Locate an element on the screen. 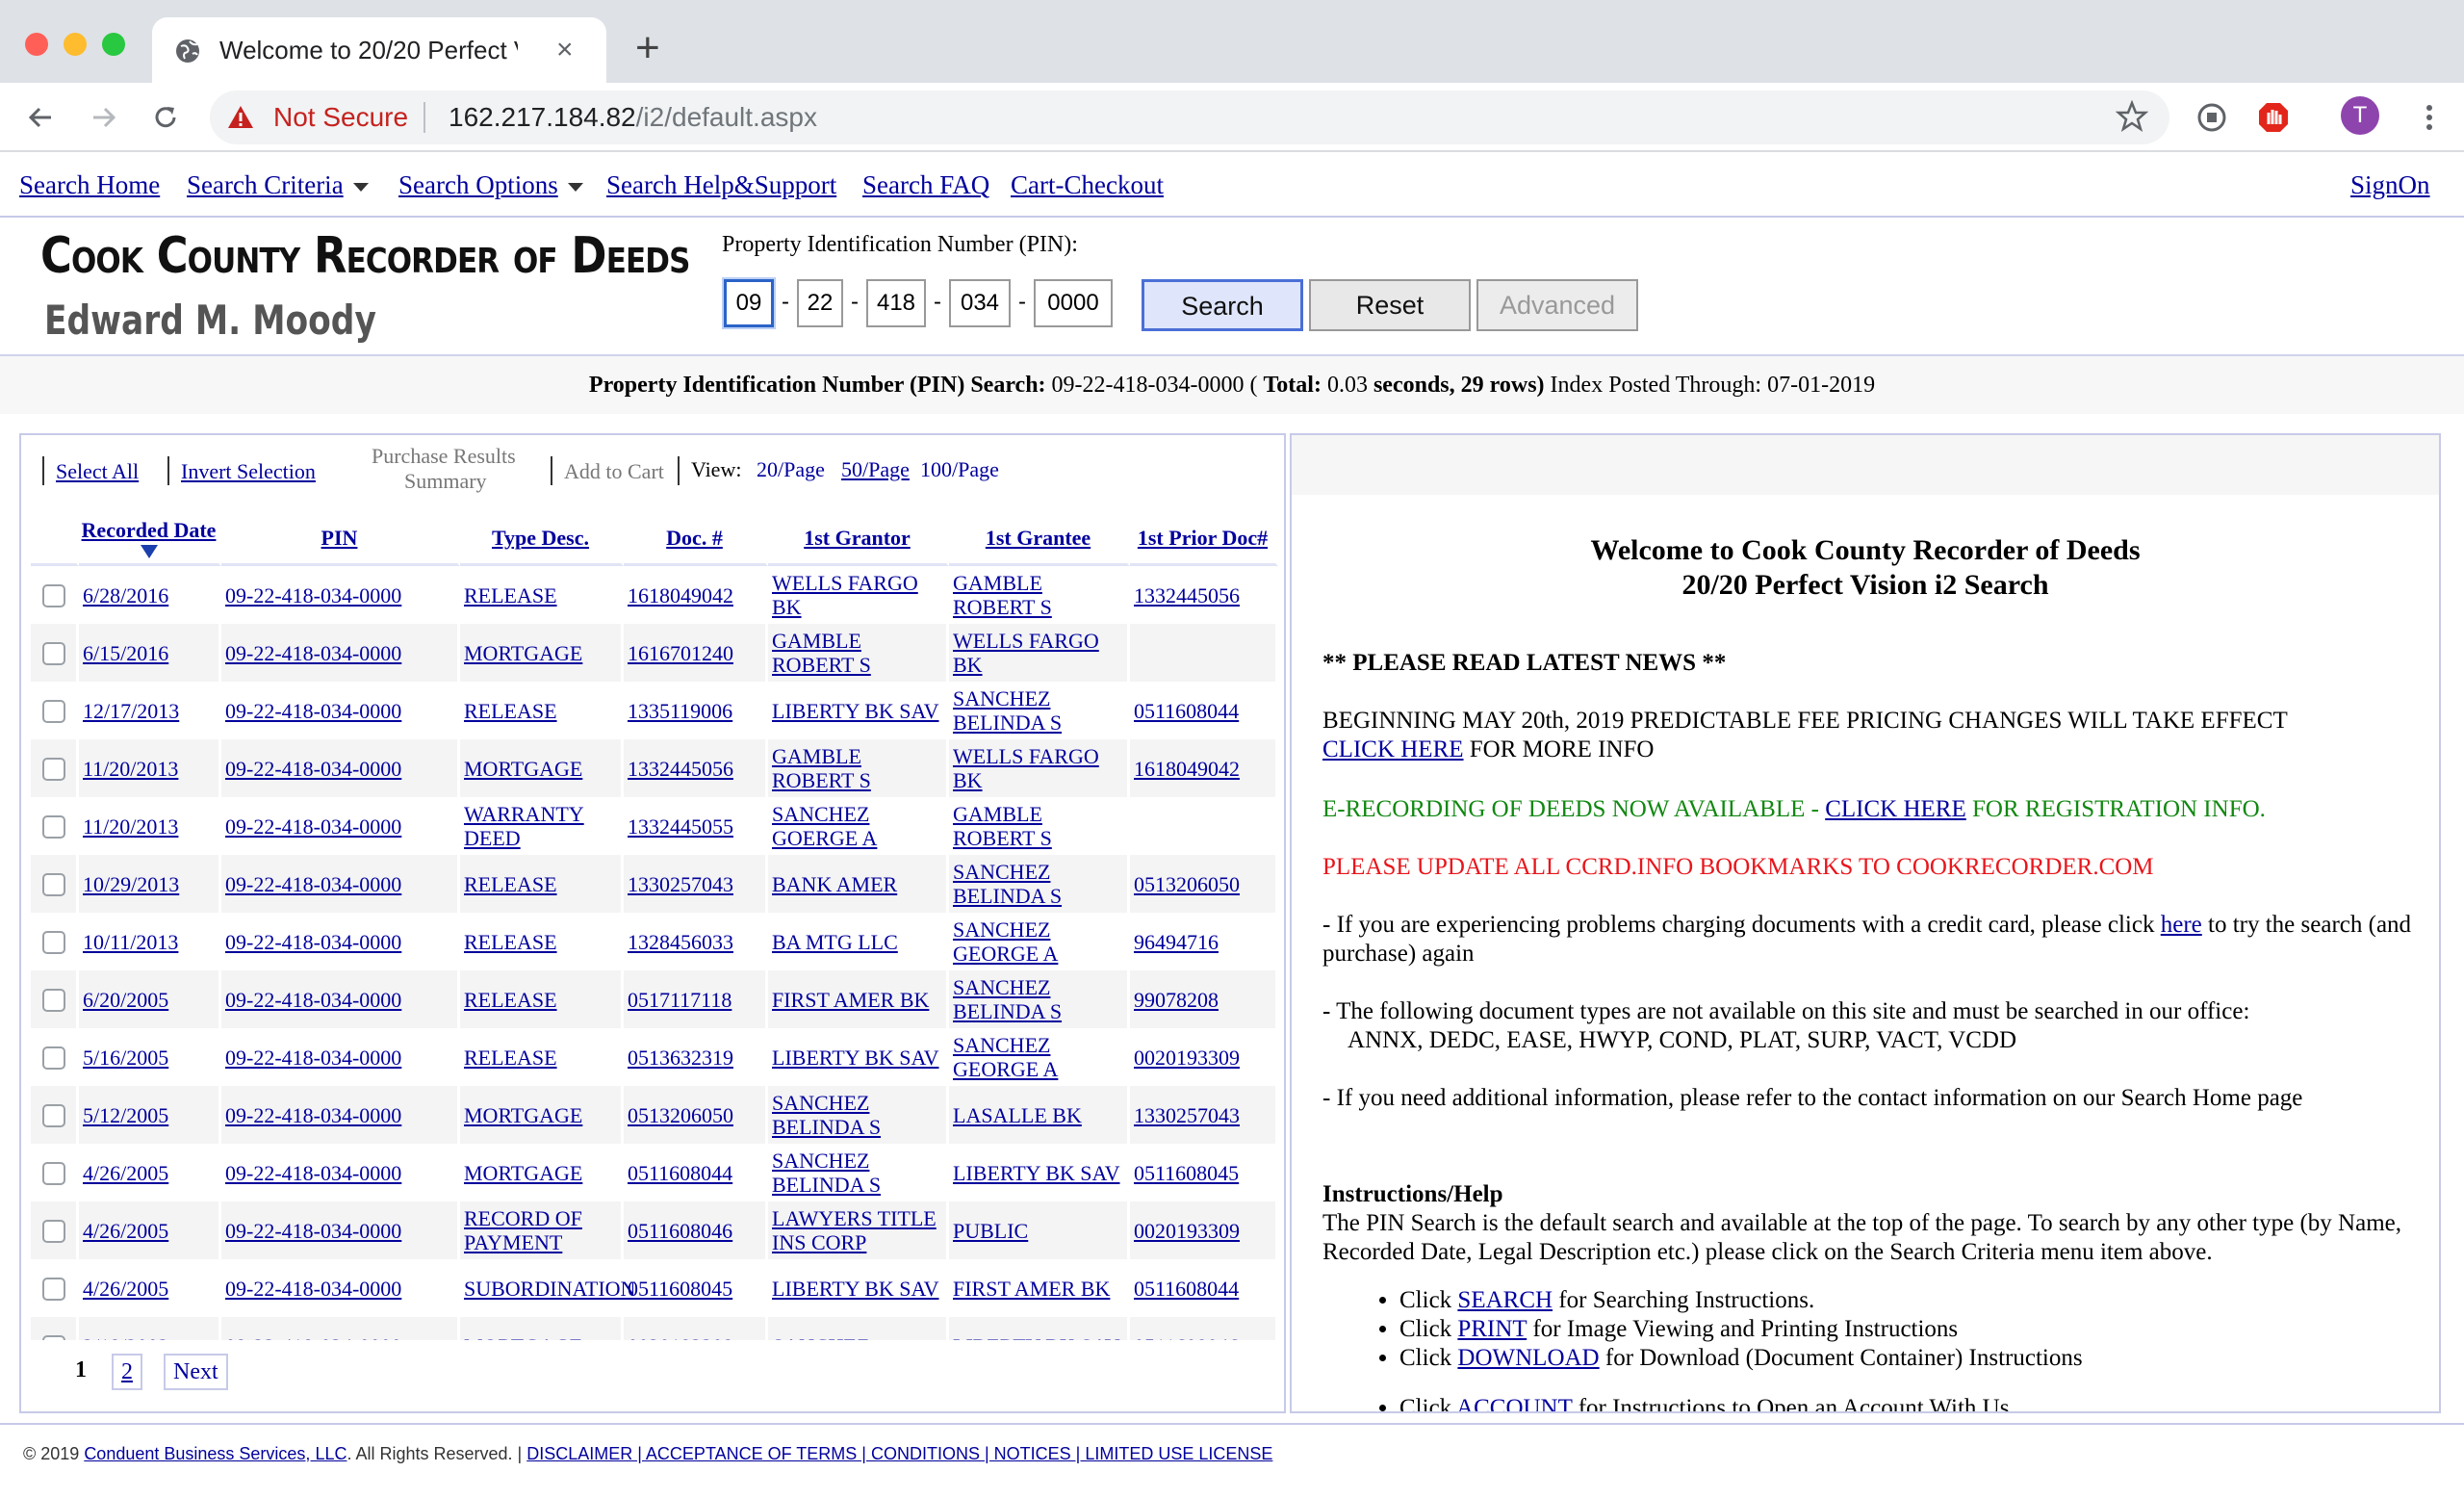 Image resolution: width=2464 pixels, height=1498 pixels. new-tab-button: + is located at coordinates (647, 48).